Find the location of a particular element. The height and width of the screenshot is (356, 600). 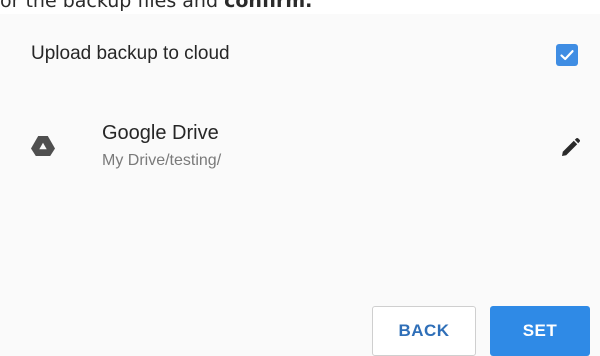

instruction-text: or the backup files and confirm. is located at coordinates (300, 7).